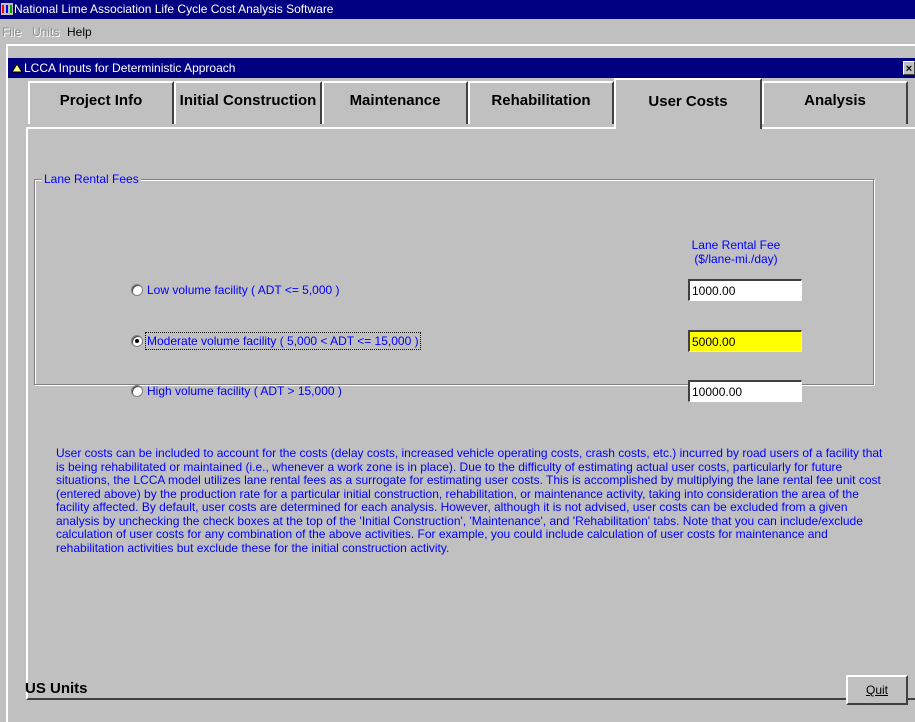 This screenshot has width=915, height=722. Describe the element at coordinates (137, 290) in the screenshot. I see `low-volume-radio` at that location.